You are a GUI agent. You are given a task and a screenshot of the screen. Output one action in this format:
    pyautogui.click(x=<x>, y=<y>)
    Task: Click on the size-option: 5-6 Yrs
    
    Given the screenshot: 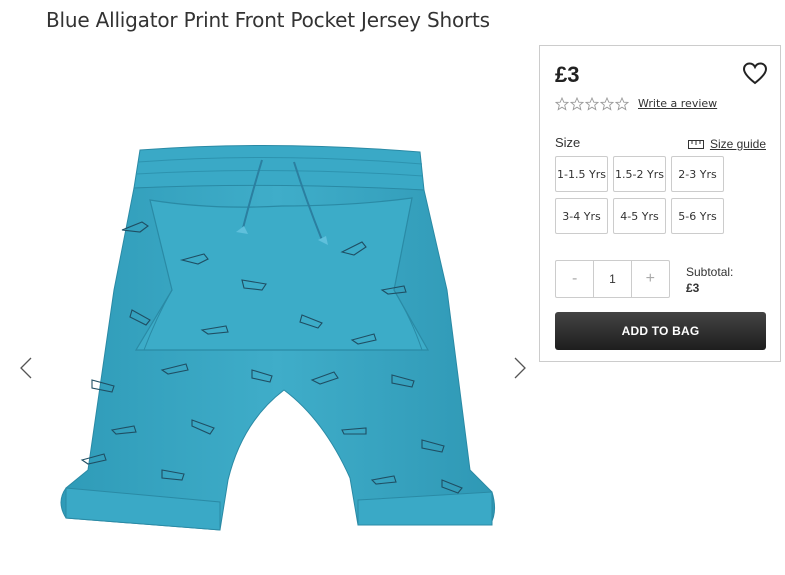 What is the action you would take?
    pyautogui.click(x=697, y=216)
    